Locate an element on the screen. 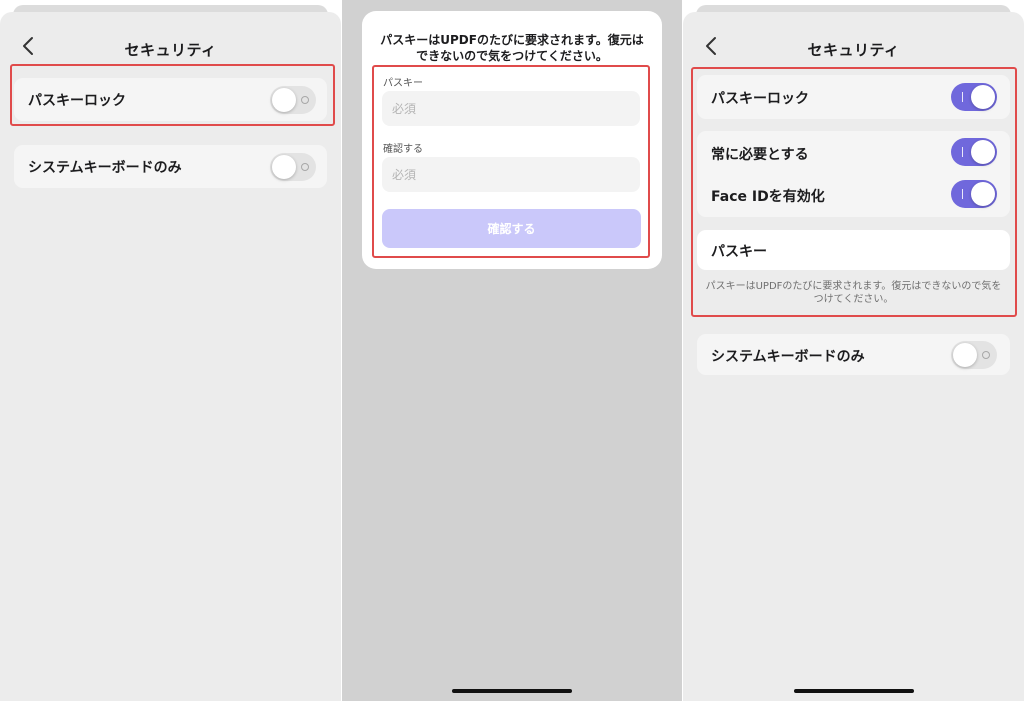  confirm-button: 確認する is located at coordinates (511, 228).